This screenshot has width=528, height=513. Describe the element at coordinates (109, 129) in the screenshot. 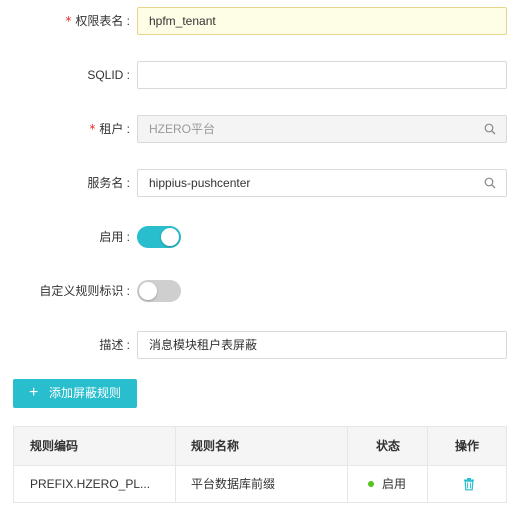

I see `tenant-label: * 租户 :` at that location.